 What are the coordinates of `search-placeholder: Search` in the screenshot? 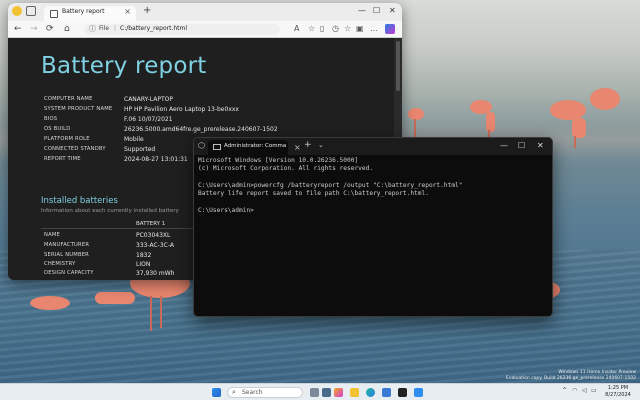 It's located at (252, 392).